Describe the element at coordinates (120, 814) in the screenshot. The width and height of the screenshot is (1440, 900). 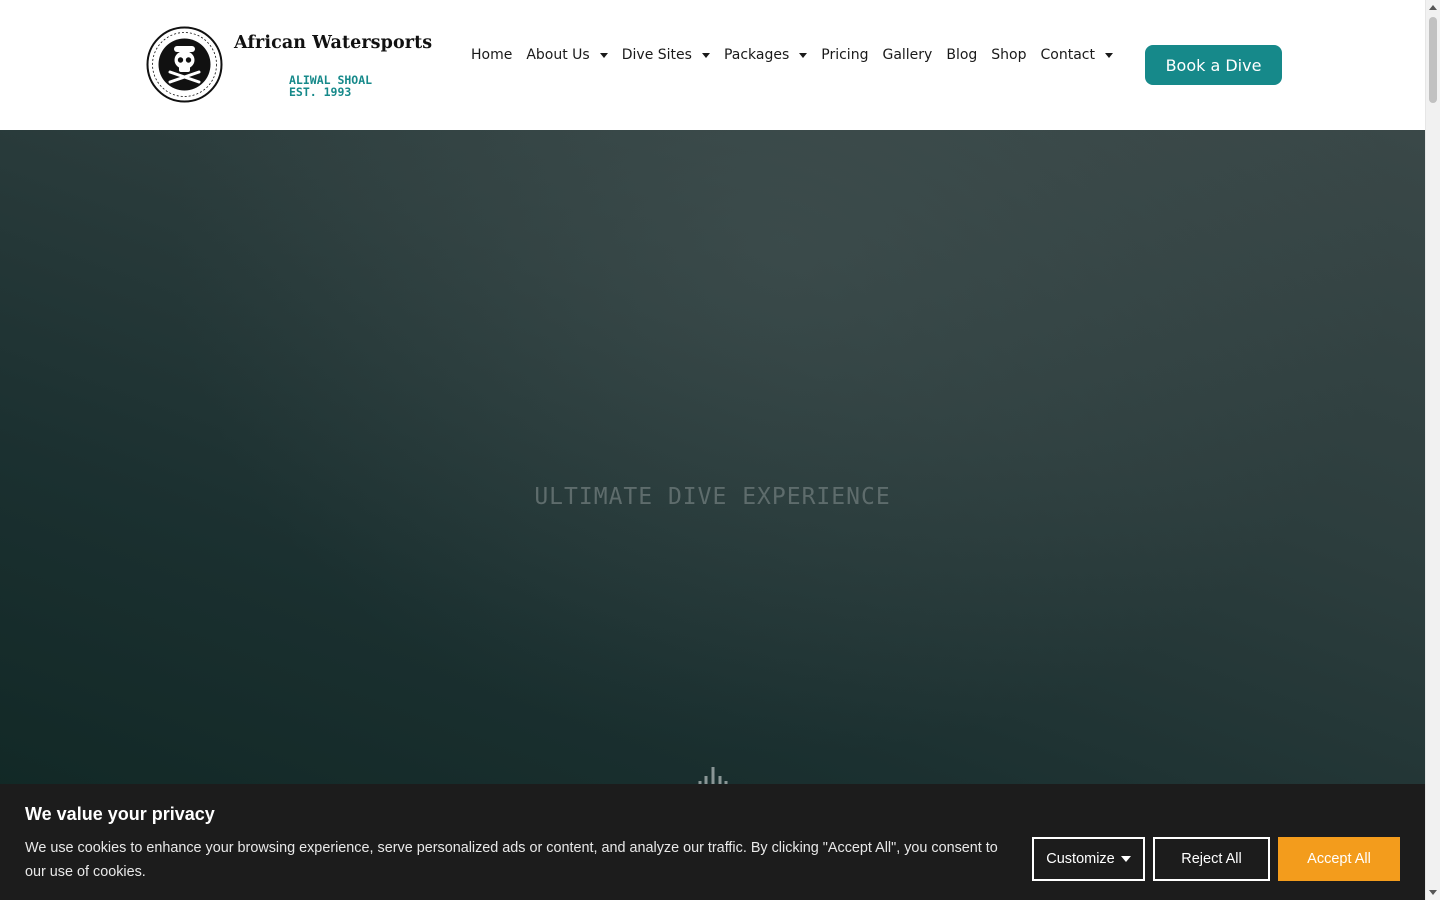
I see `cookie-title: We value your privacy` at that location.